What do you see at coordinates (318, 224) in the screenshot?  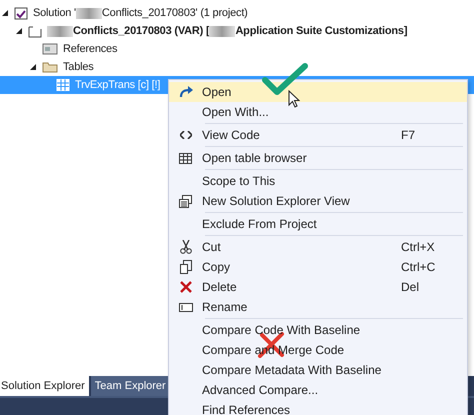 I see `menu-item: Exclude From Project` at bounding box center [318, 224].